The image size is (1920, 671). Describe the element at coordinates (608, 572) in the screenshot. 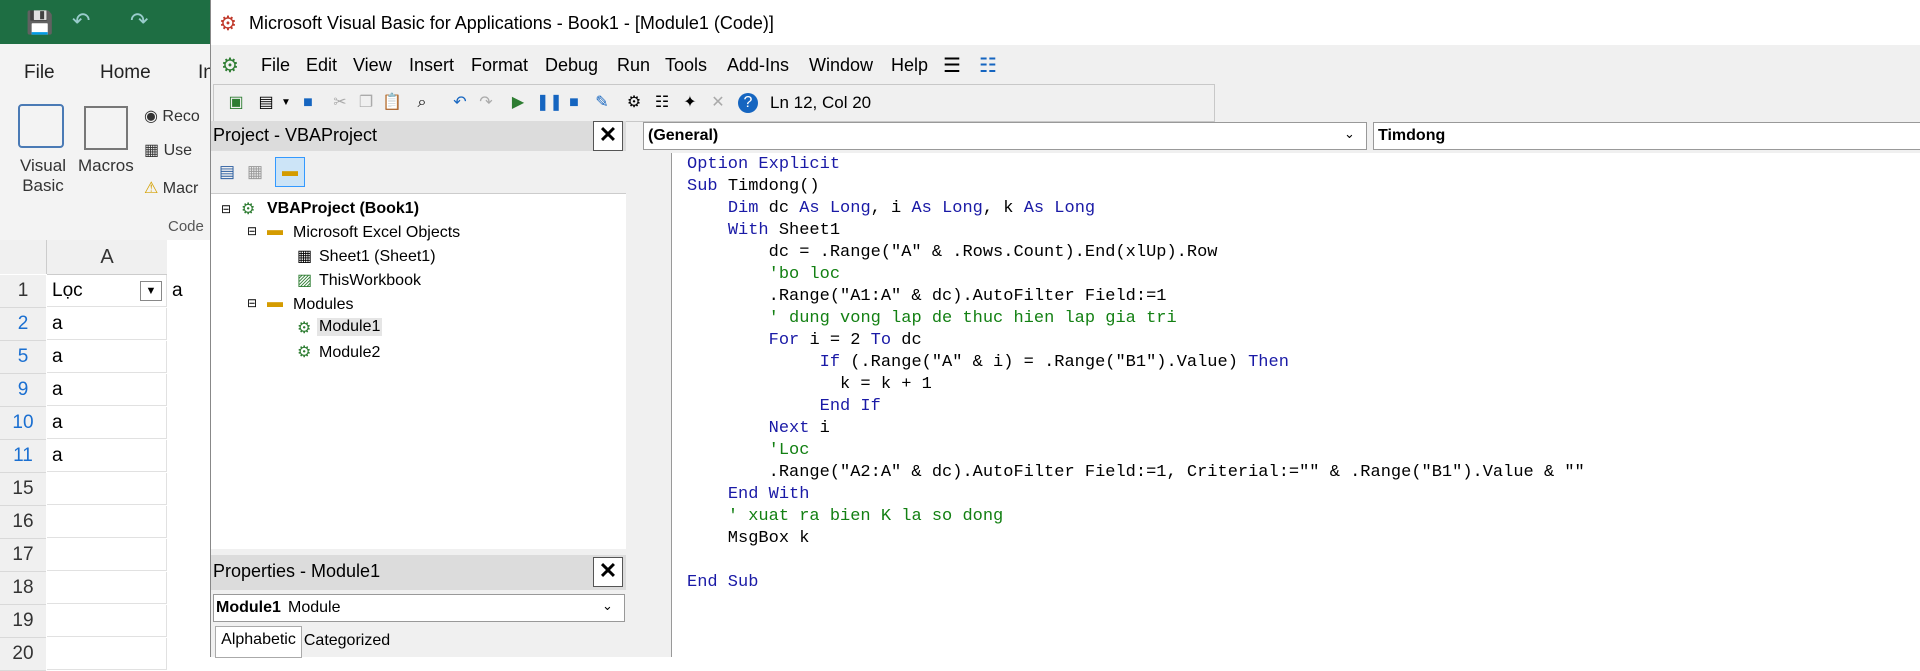

I see `close-properties-icon: ✕` at that location.